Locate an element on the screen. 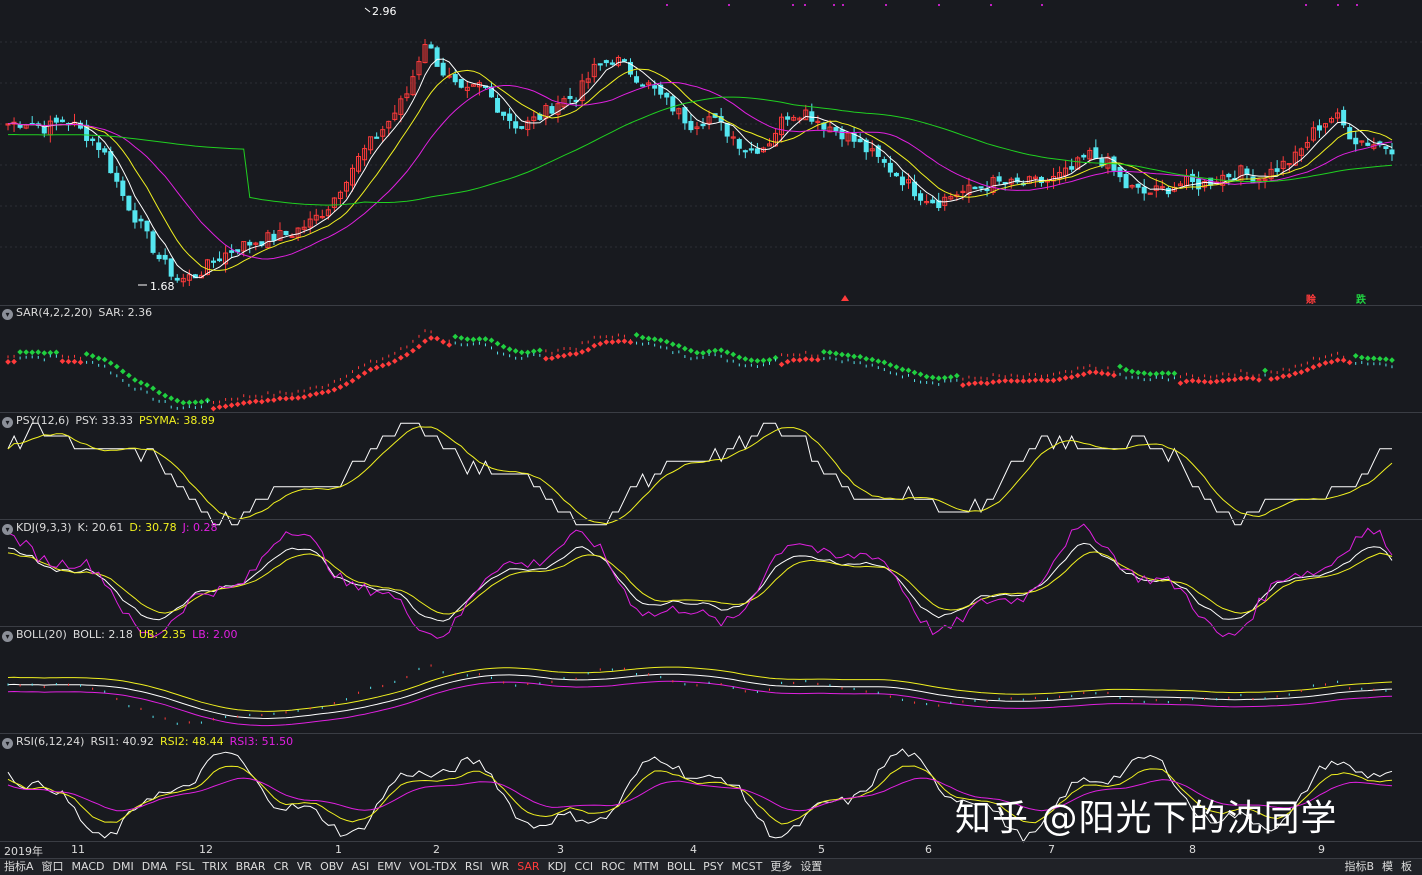 The height and width of the screenshot is (875, 1422). tab-window: 窗口 is located at coordinates (53, 866).